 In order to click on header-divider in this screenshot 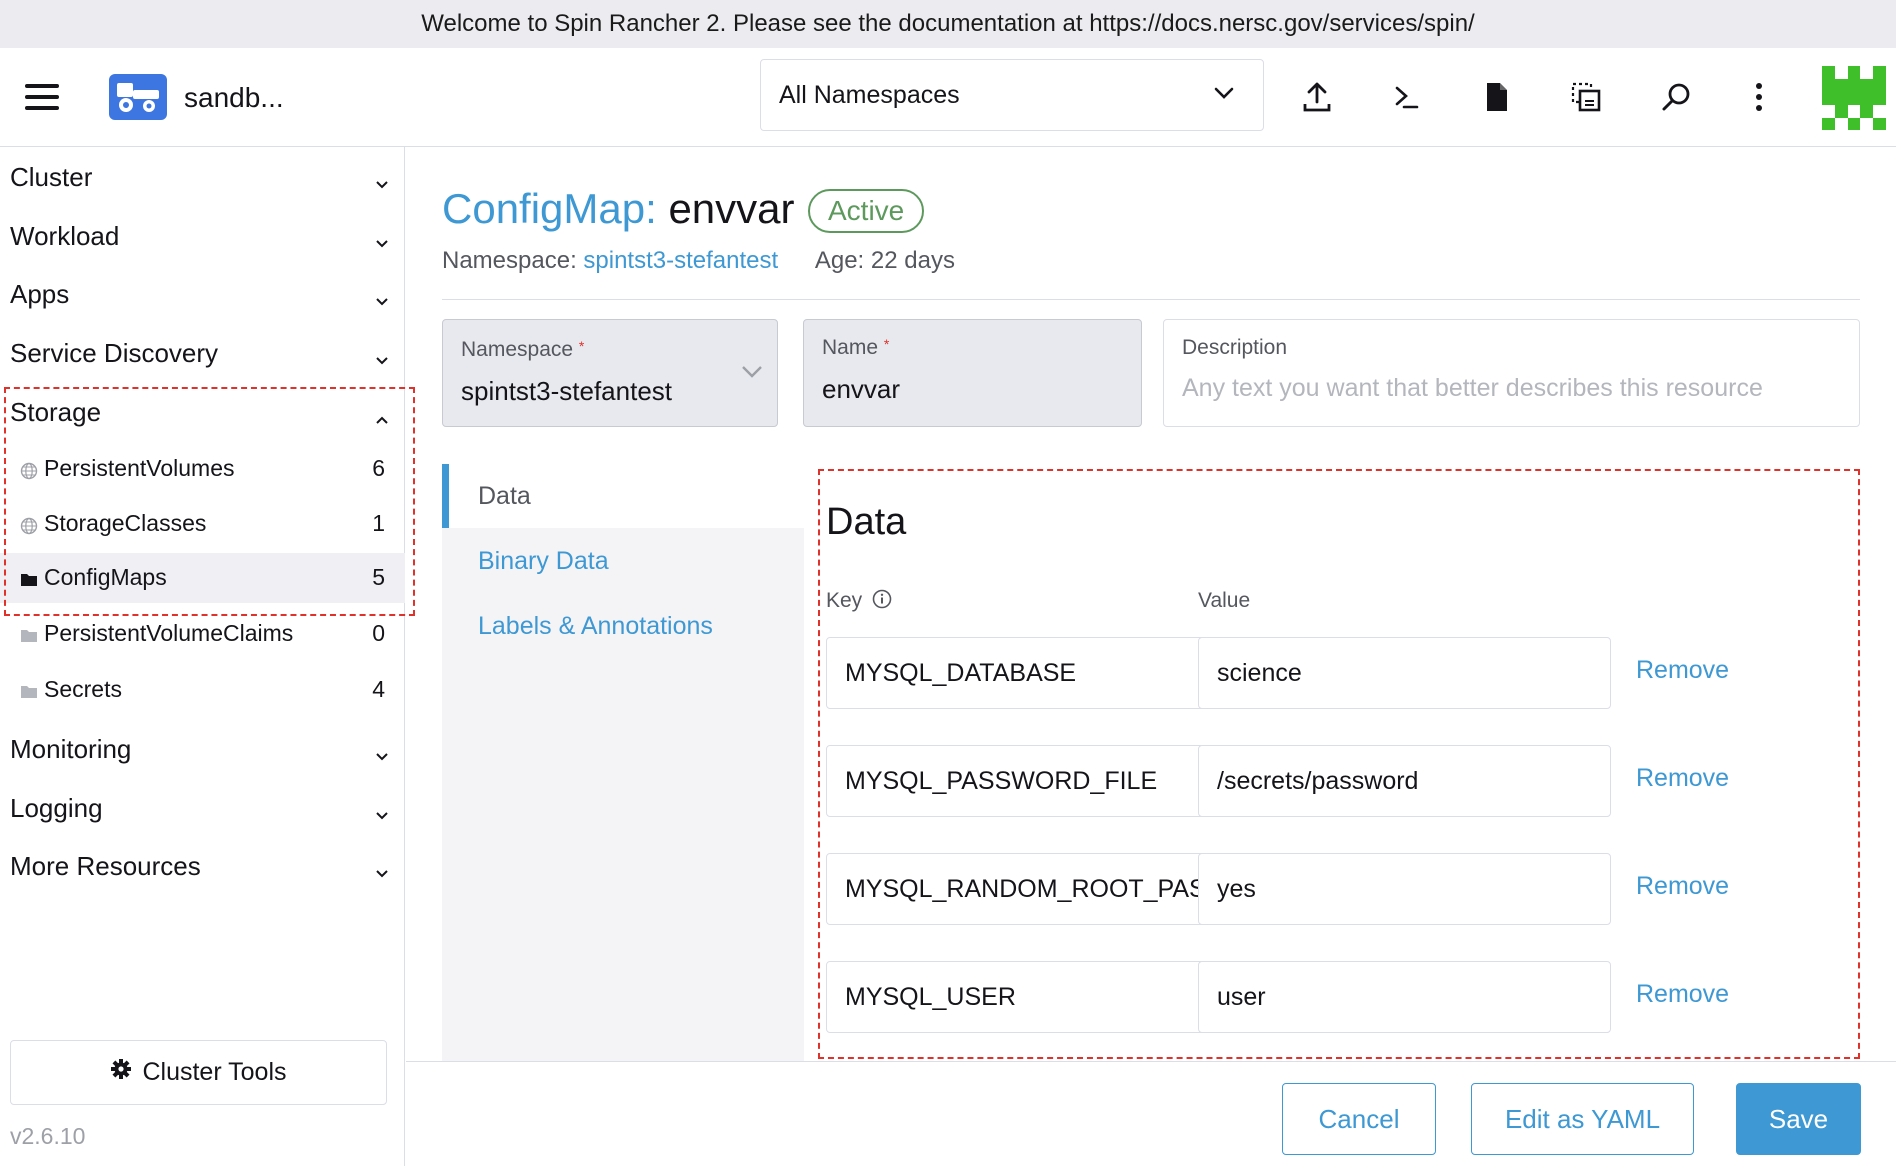, I will do `click(1151, 299)`.